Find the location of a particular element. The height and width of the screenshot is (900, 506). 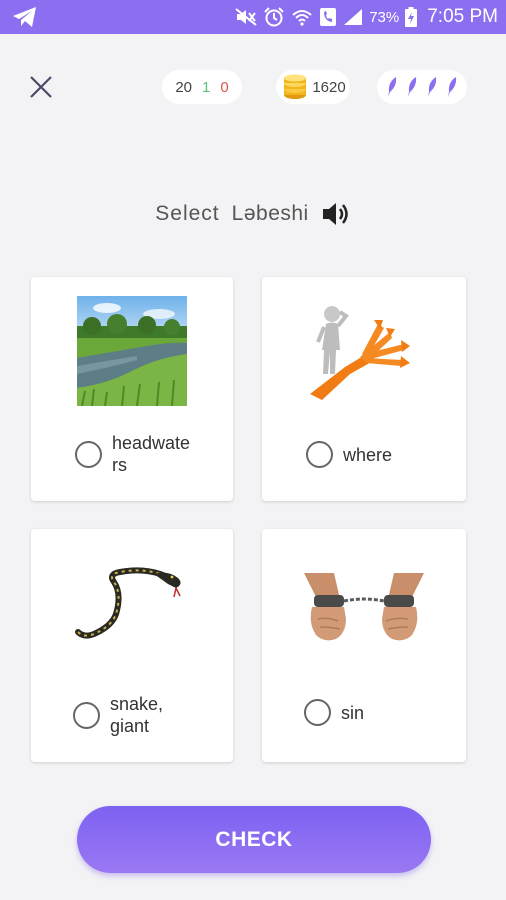

option-label: sin is located at coordinates (353, 712).